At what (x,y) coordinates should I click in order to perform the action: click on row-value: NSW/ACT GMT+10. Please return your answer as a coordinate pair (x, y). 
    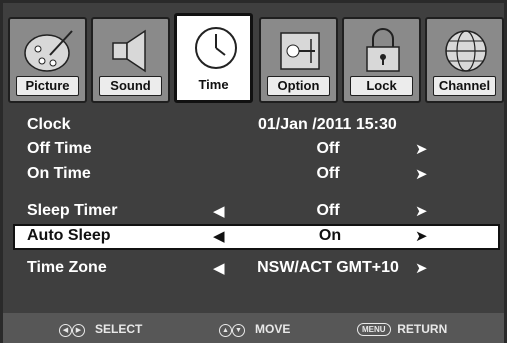
    Looking at the image, I should click on (328, 267).